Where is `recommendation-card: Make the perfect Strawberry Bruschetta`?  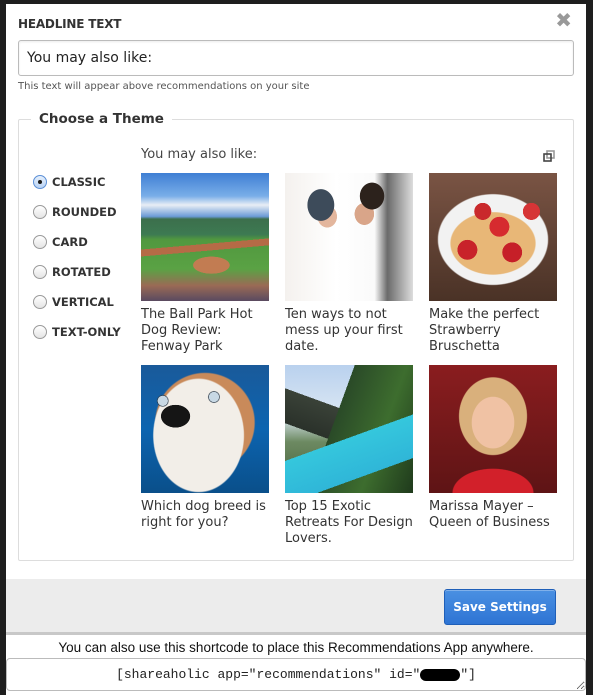
recommendation-card: Make the perfect Strawberry Bruschetta is located at coordinates (493, 264).